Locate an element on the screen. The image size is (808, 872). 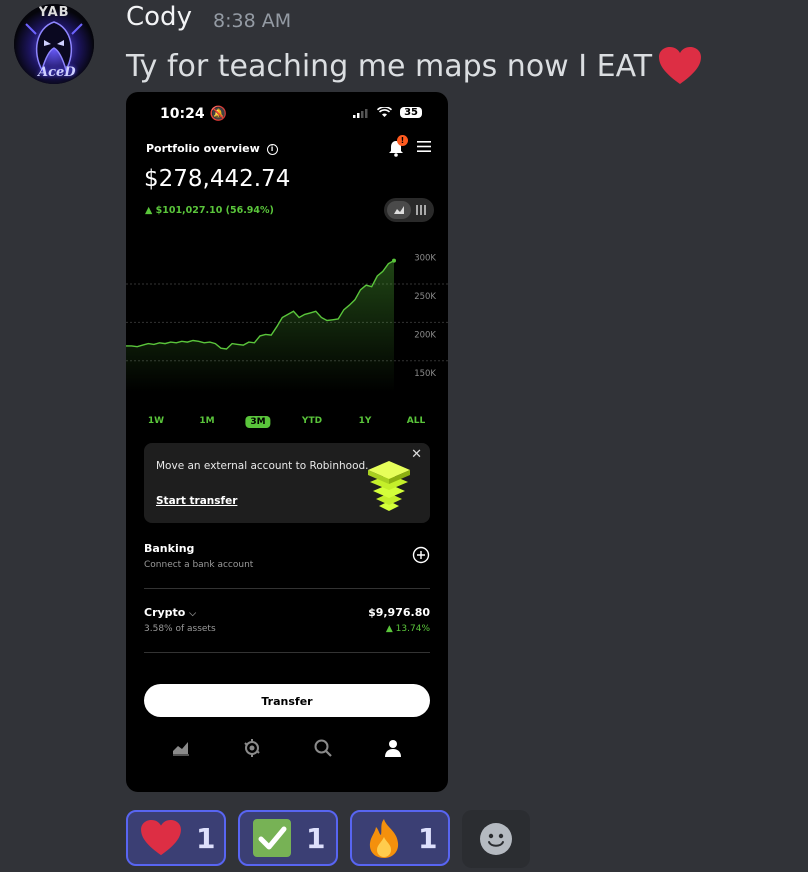
range-1y: 1Y is located at coordinates (365, 421).